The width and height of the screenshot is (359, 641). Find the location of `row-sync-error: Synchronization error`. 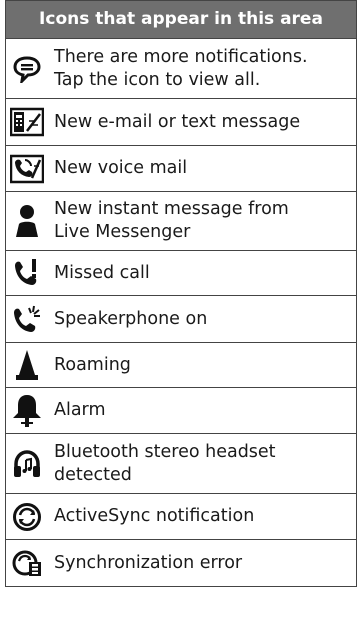

row-sync-error: Synchronization error is located at coordinates (181, 562).